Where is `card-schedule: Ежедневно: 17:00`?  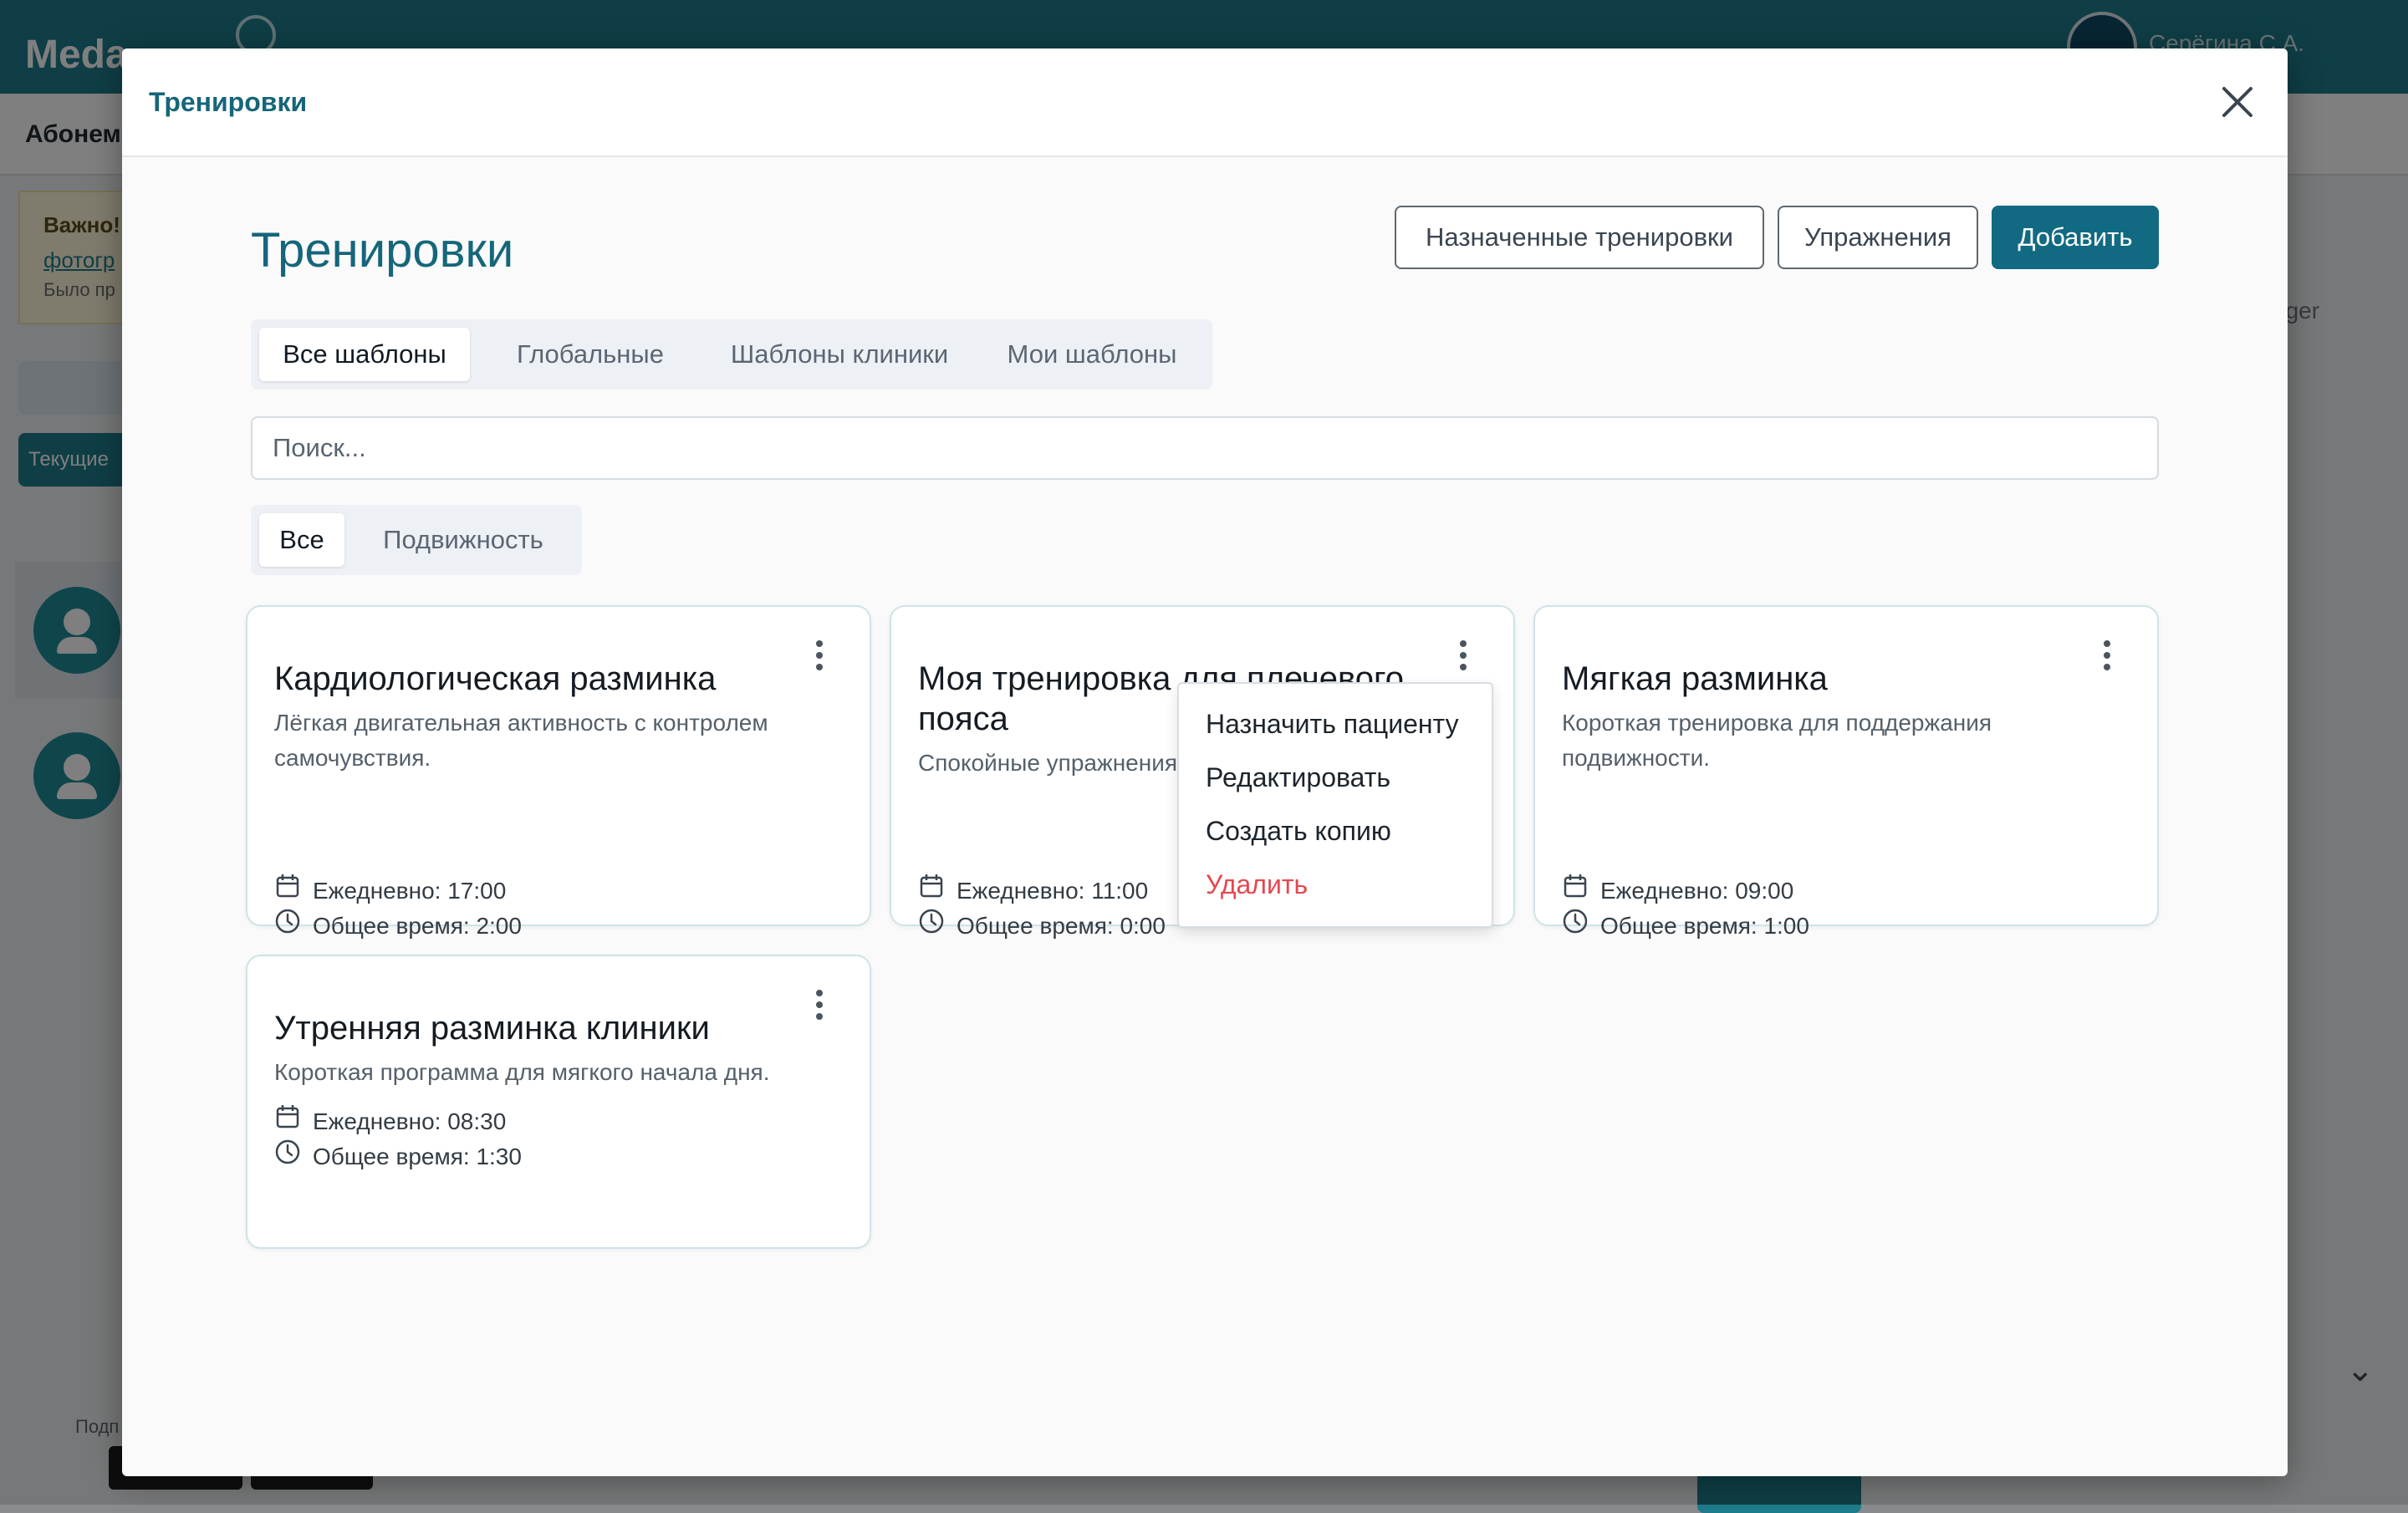 card-schedule: Ежедневно: 17:00 is located at coordinates (390, 891).